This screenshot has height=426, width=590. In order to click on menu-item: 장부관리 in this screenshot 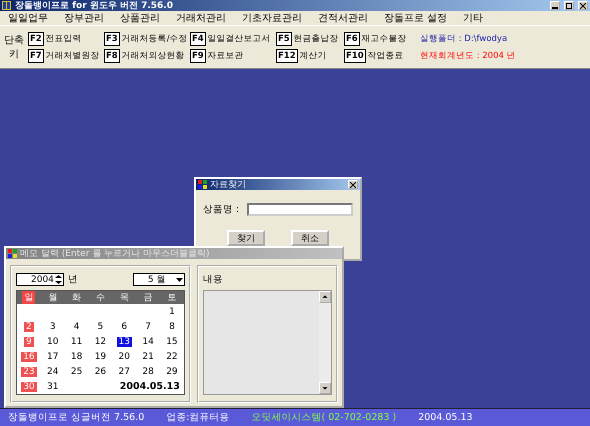, I will do `click(86, 18)`.